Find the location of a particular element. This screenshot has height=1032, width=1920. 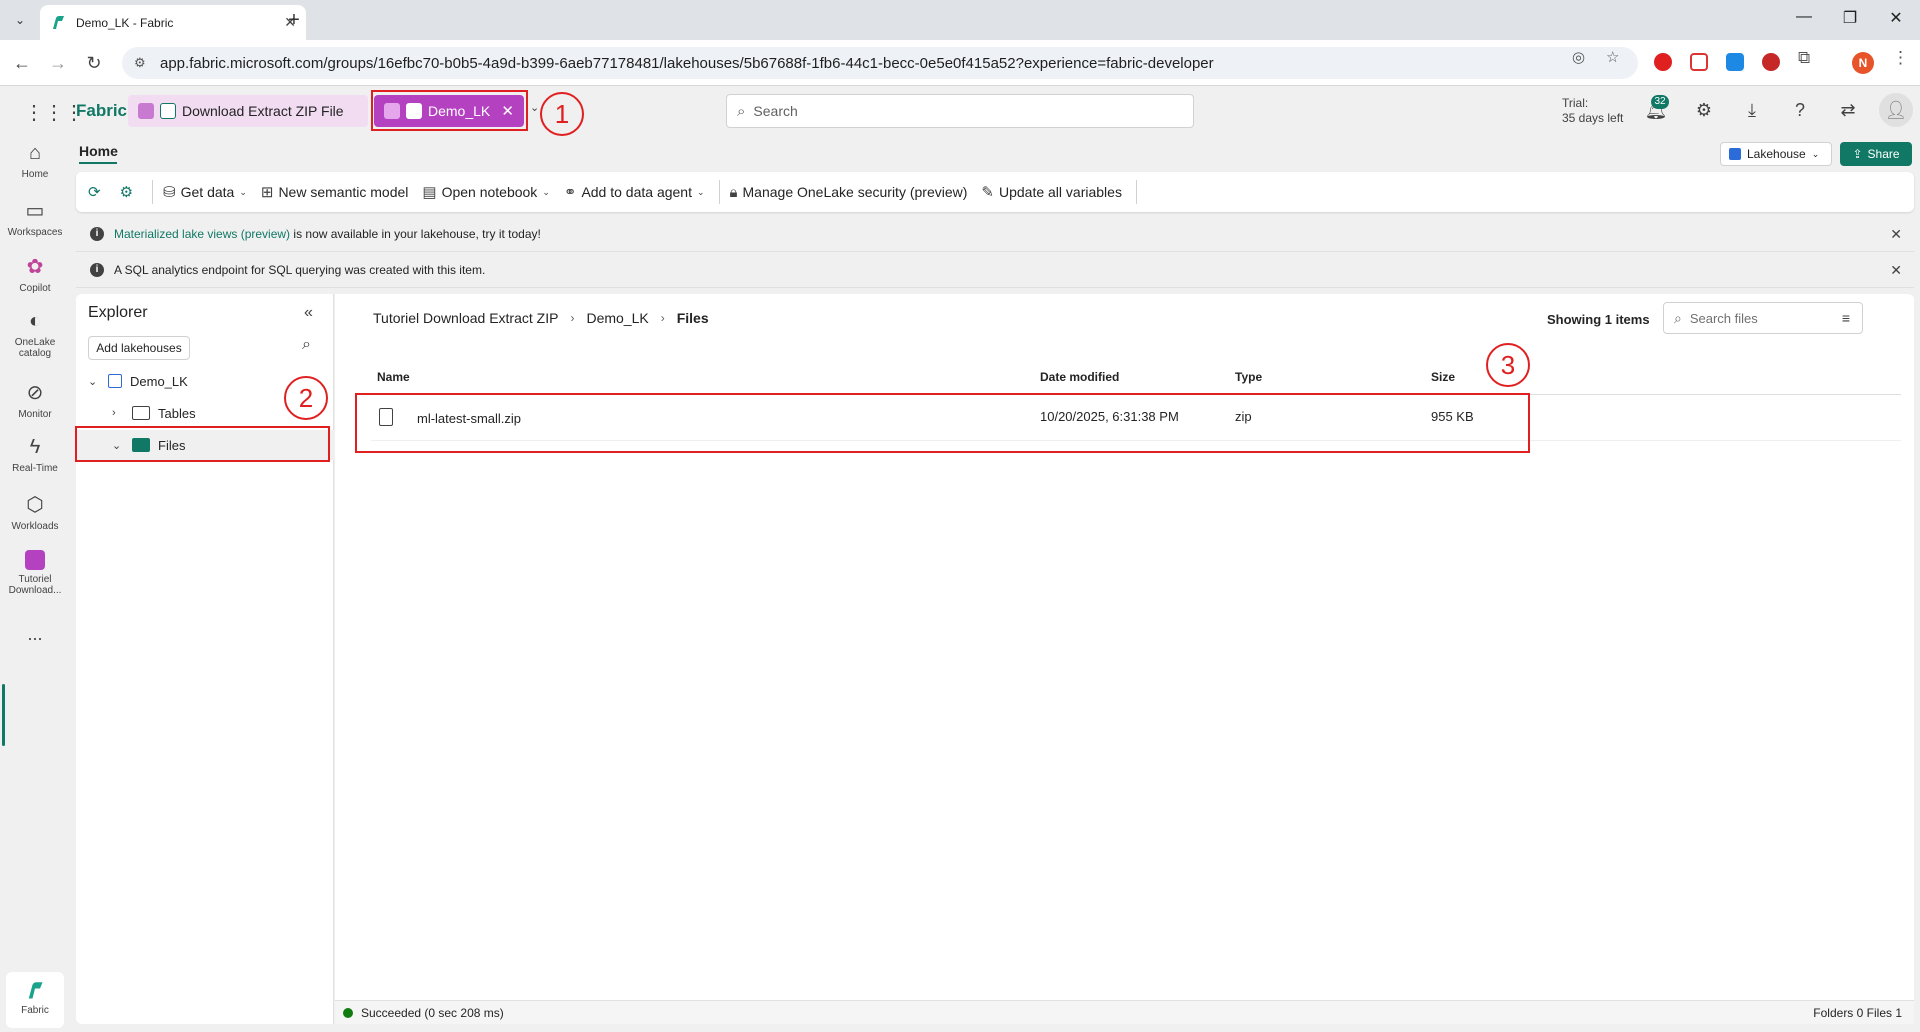

extension-shield-icon is located at coordinates (1699, 62).